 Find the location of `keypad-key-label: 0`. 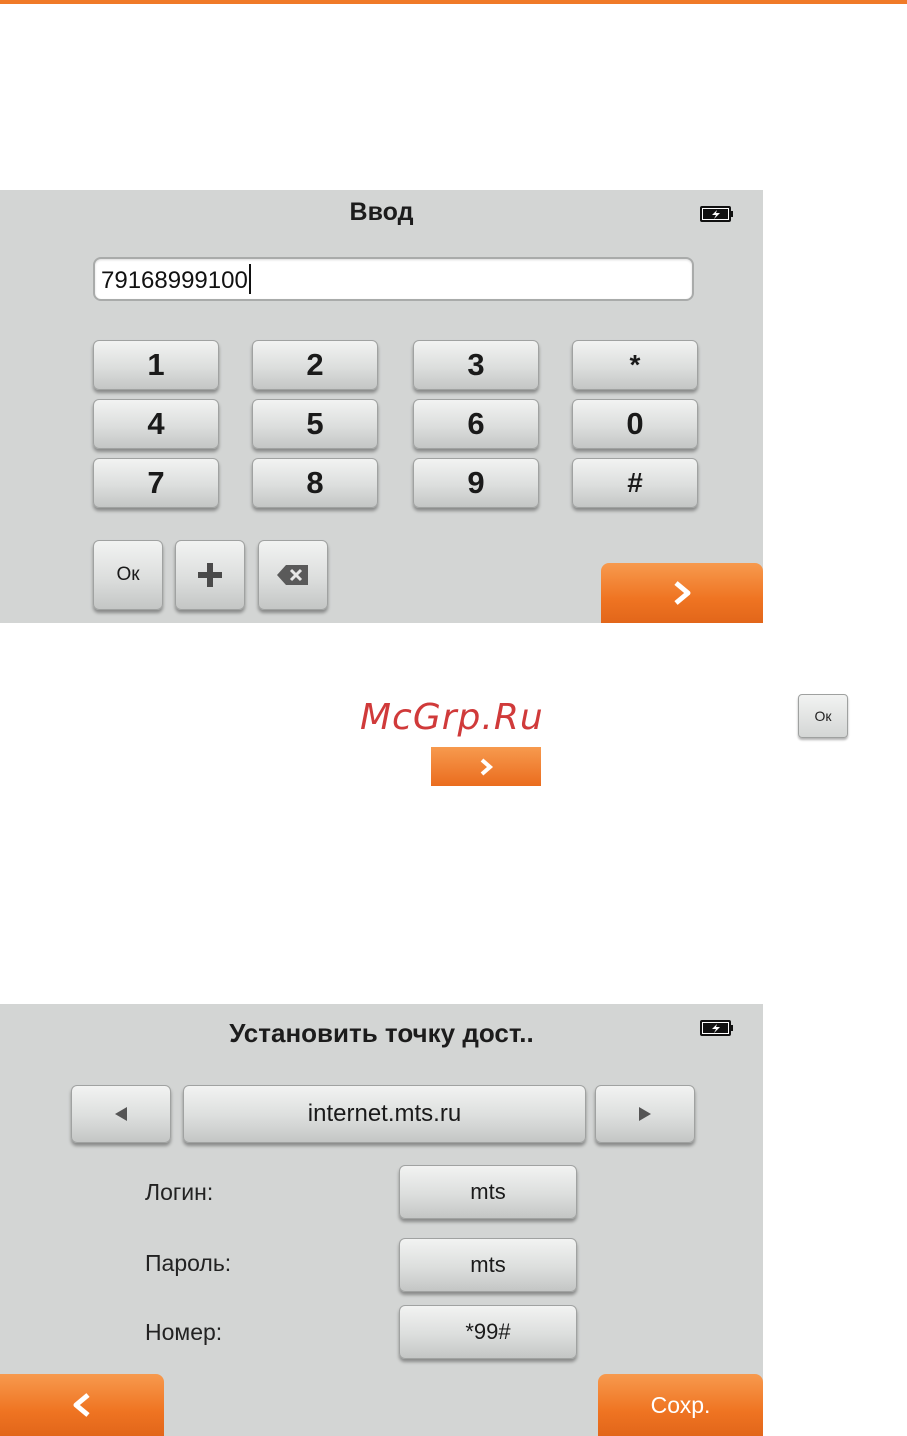

keypad-key-label: 0 is located at coordinates (635, 423).